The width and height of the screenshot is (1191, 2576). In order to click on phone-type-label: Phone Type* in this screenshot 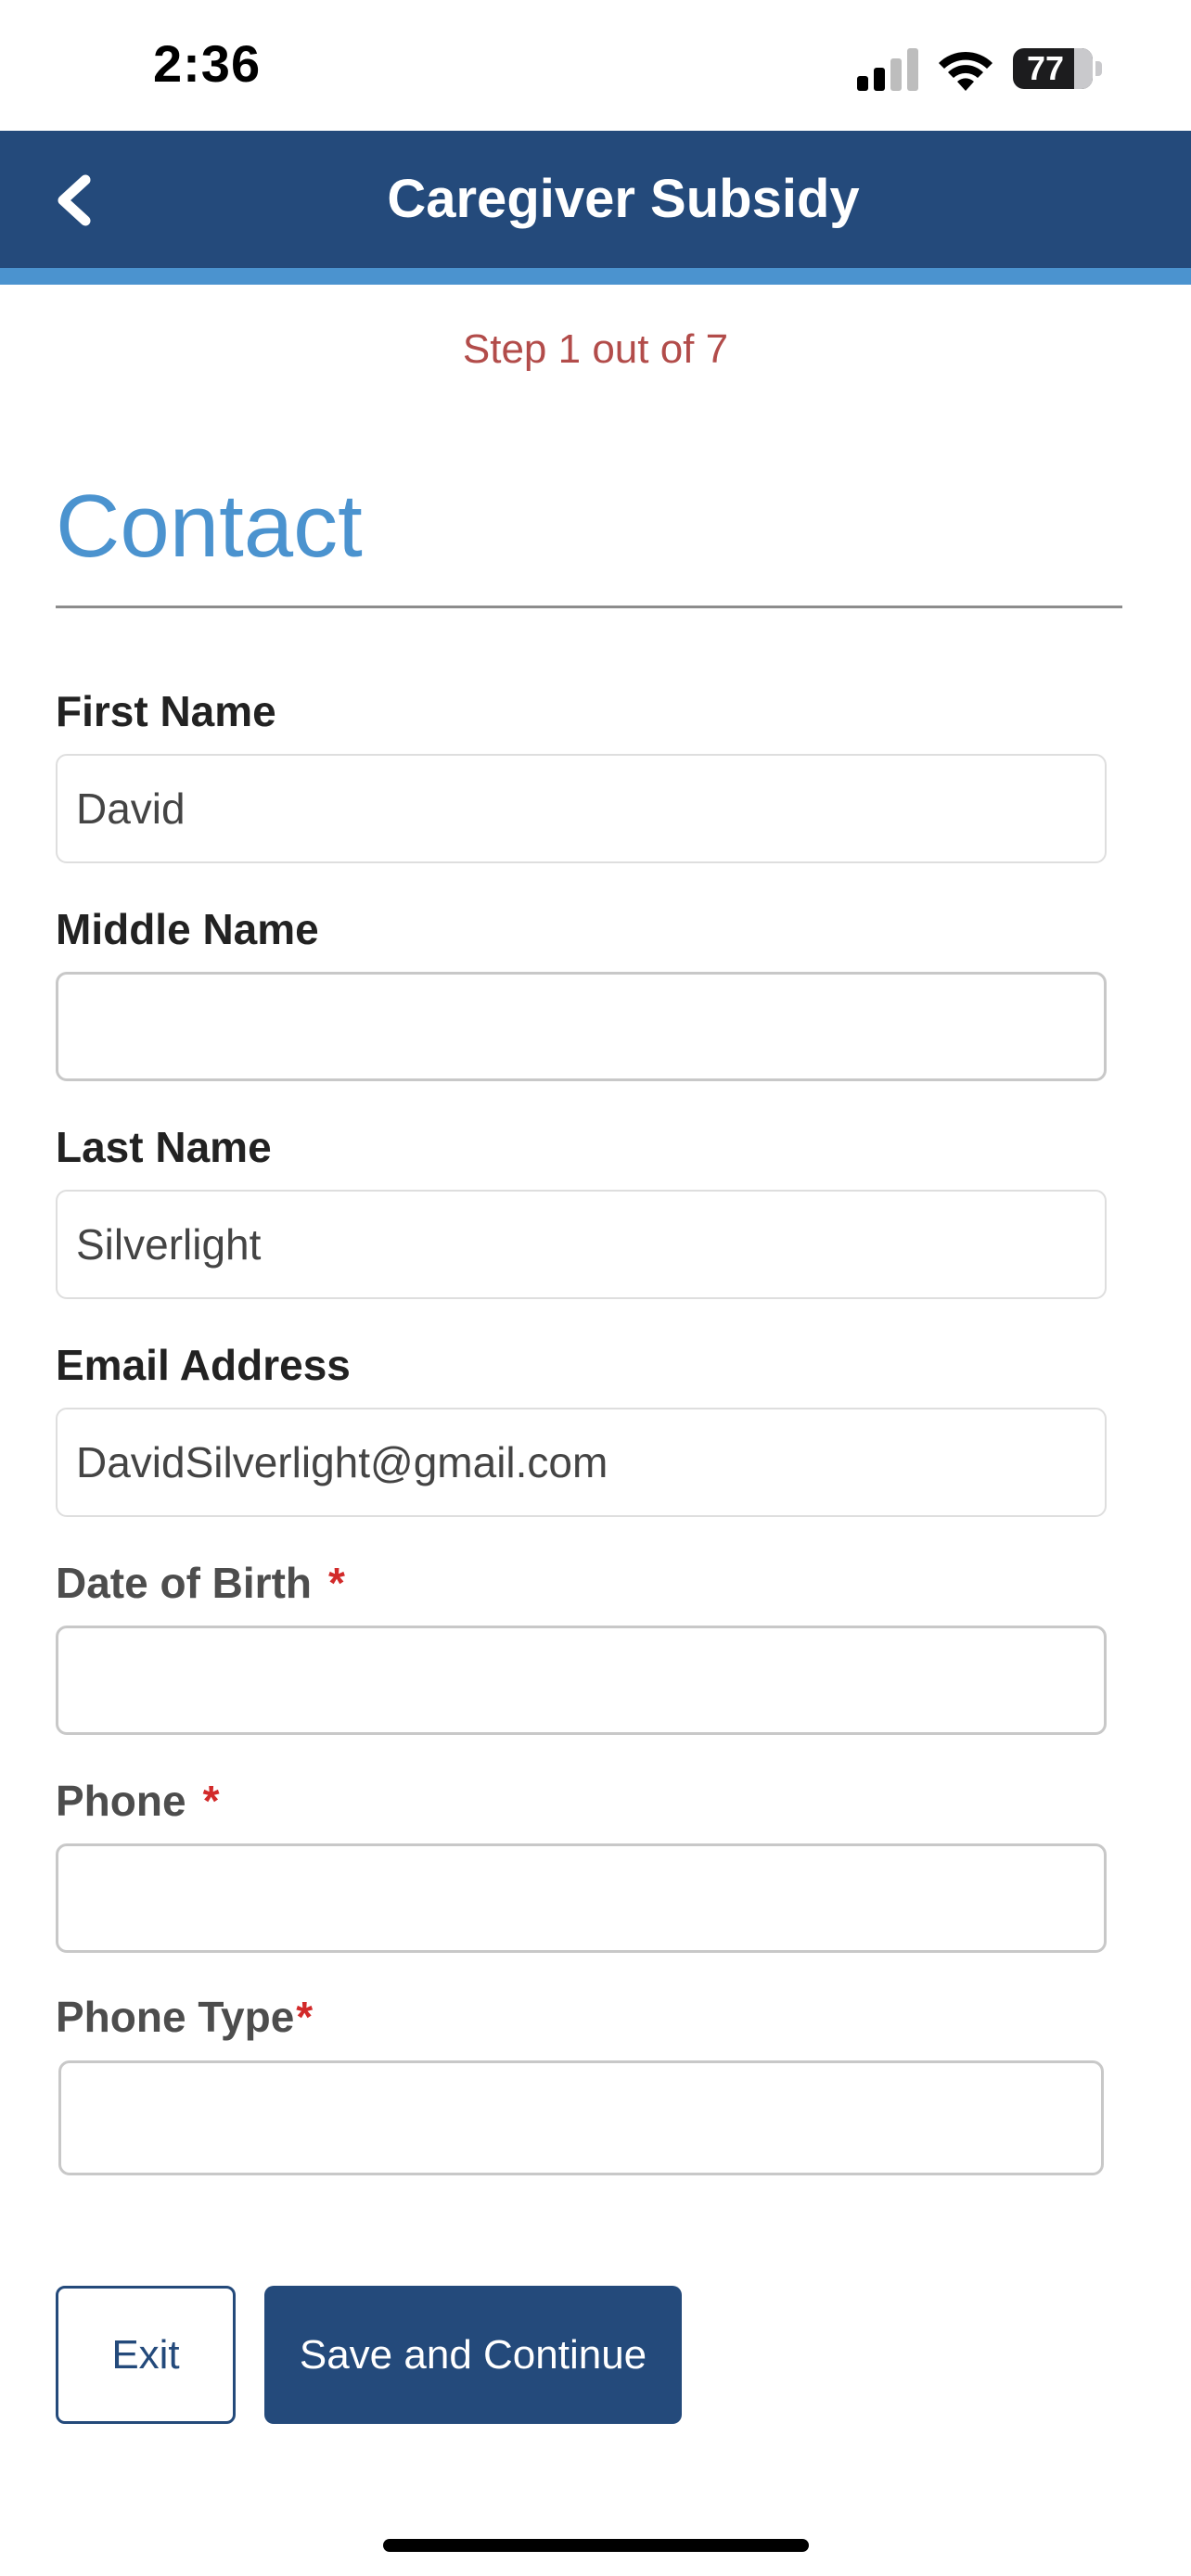, I will do `click(184, 2017)`.